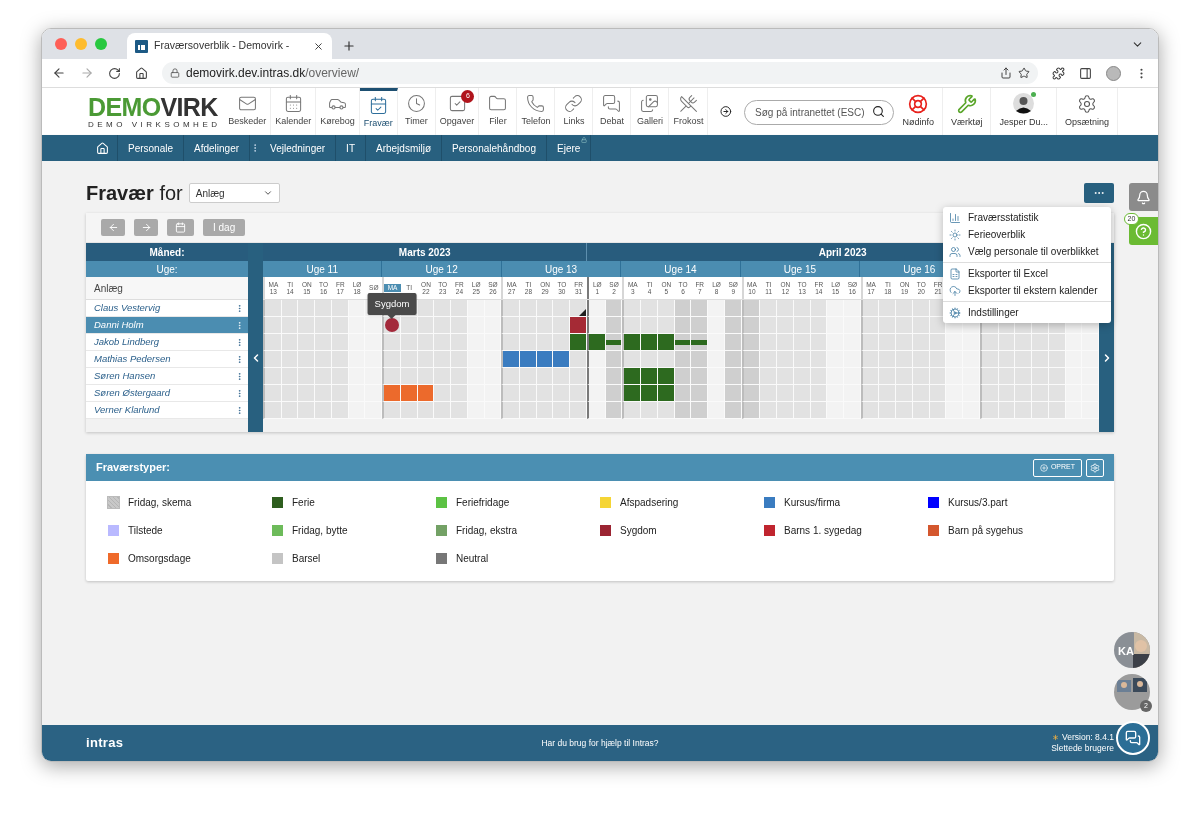 Image resolution: width=1200 pixels, height=817 pixels. Describe the element at coordinates (160, 503) in the screenshot. I see `absence-type-label: Fridag, skema` at that location.